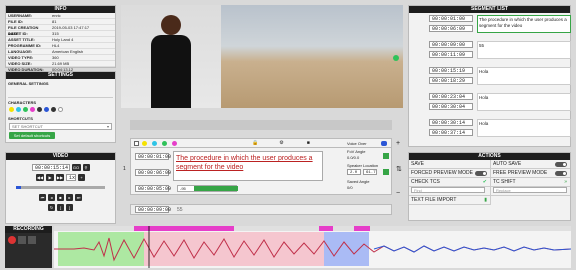  What do you see at coordinates (12, 240) in the screenshot?
I see `record-icon` at bounding box center [12, 240].